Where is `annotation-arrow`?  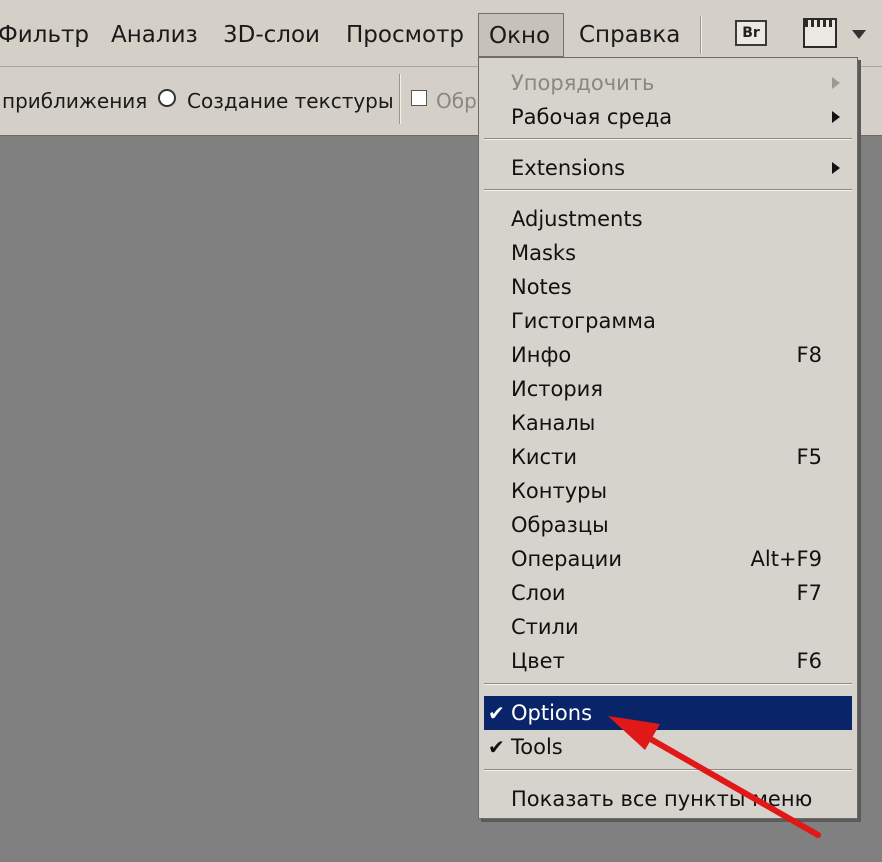 annotation-arrow is located at coordinates (714, 777).